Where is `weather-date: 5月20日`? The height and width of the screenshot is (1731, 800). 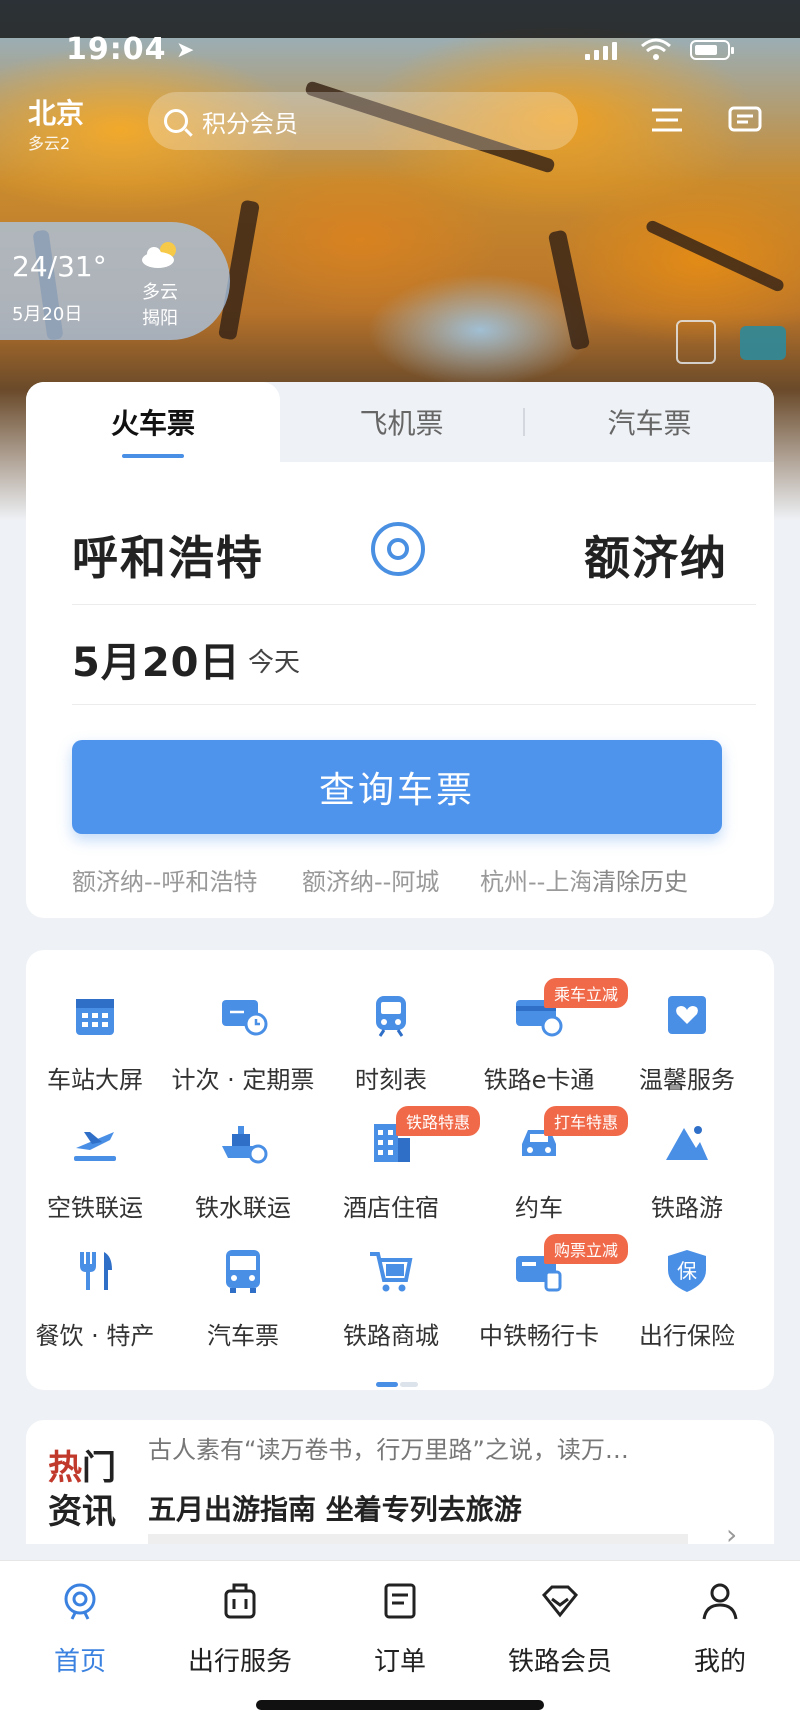 weather-date: 5月20日 is located at coordinates (47, 314).